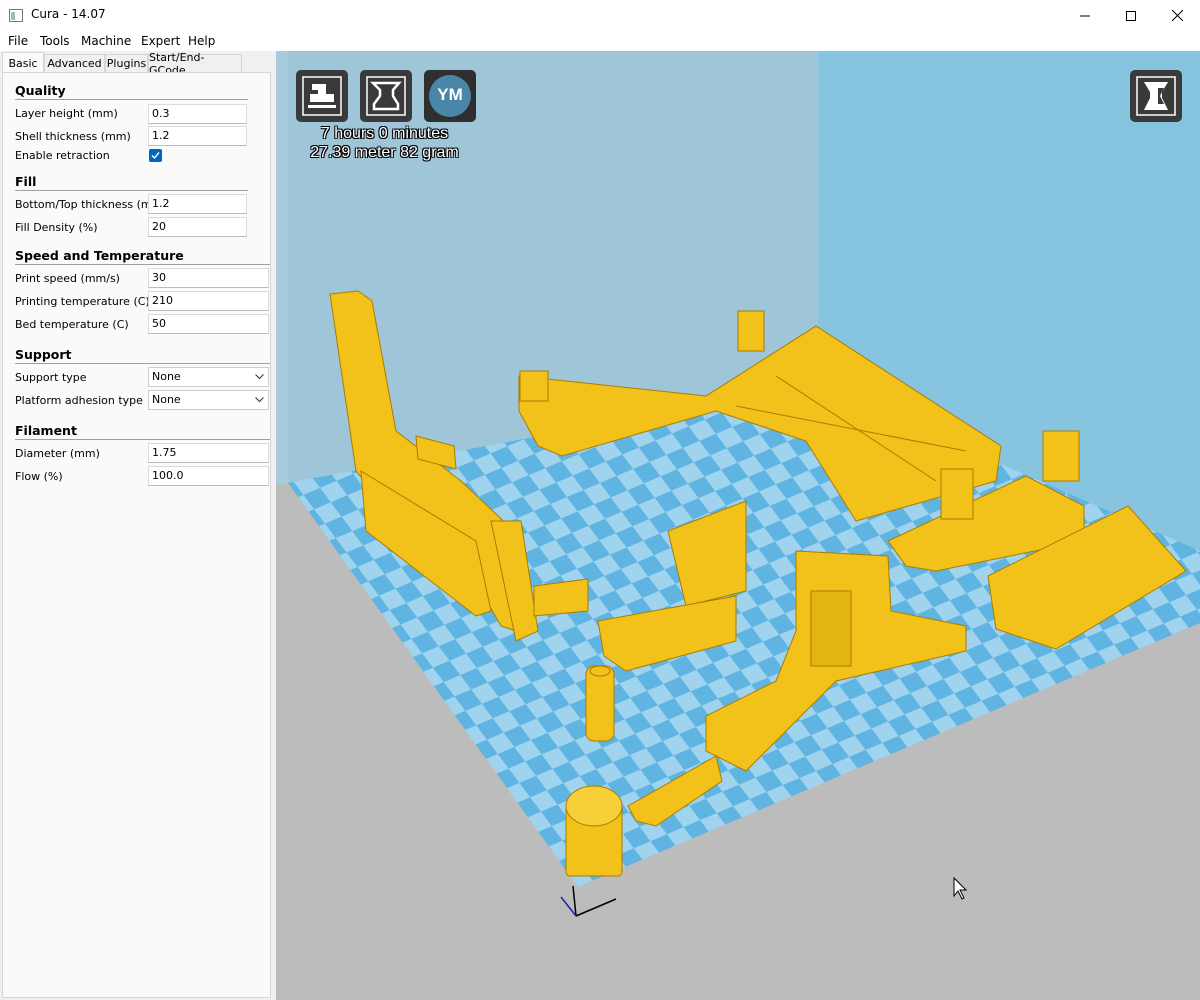 The image size is (1200, 1000). What do you see at coordinates (56, 227) in the screenshot?
I see `label-fill-density: Fill Density (%)` at bounding box center [56, 227].